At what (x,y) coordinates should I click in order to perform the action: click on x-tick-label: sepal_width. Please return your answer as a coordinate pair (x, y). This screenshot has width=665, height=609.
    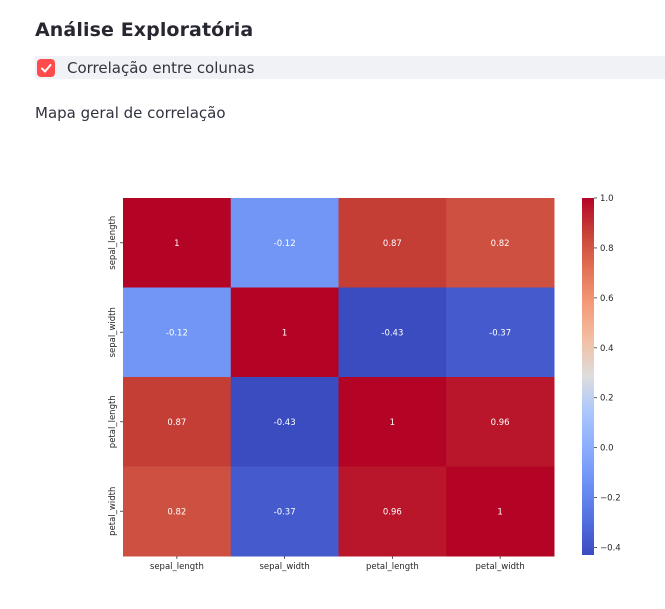
    Looking at the image, I should click on (284, 567).